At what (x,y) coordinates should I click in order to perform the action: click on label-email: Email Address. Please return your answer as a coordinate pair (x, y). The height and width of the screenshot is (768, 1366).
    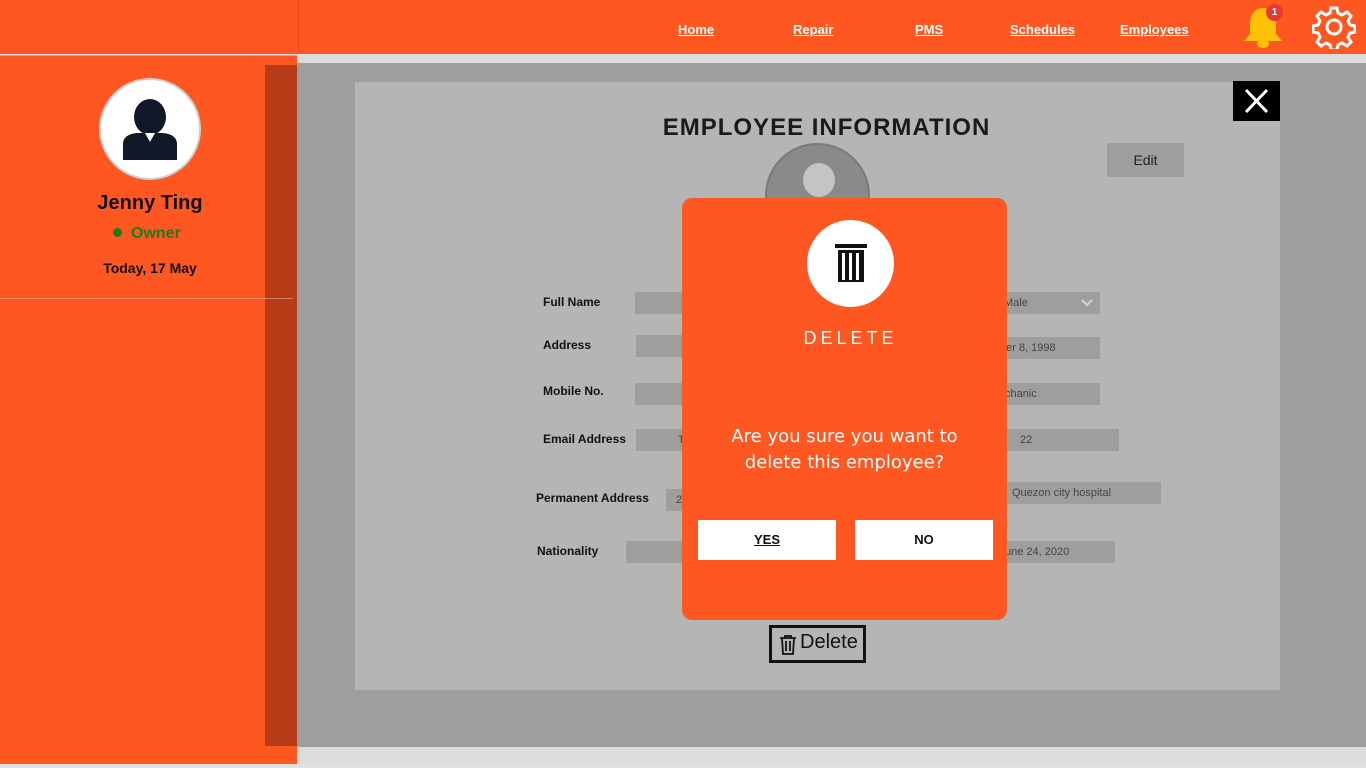
    Looking at the image, I should click on (584, 439).